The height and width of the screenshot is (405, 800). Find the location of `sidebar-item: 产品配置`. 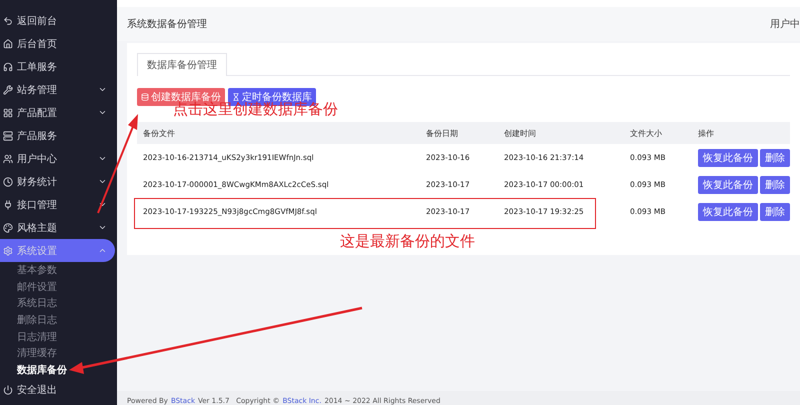

sidebar-item: 产品配置 is located at coordinates (57, 112).